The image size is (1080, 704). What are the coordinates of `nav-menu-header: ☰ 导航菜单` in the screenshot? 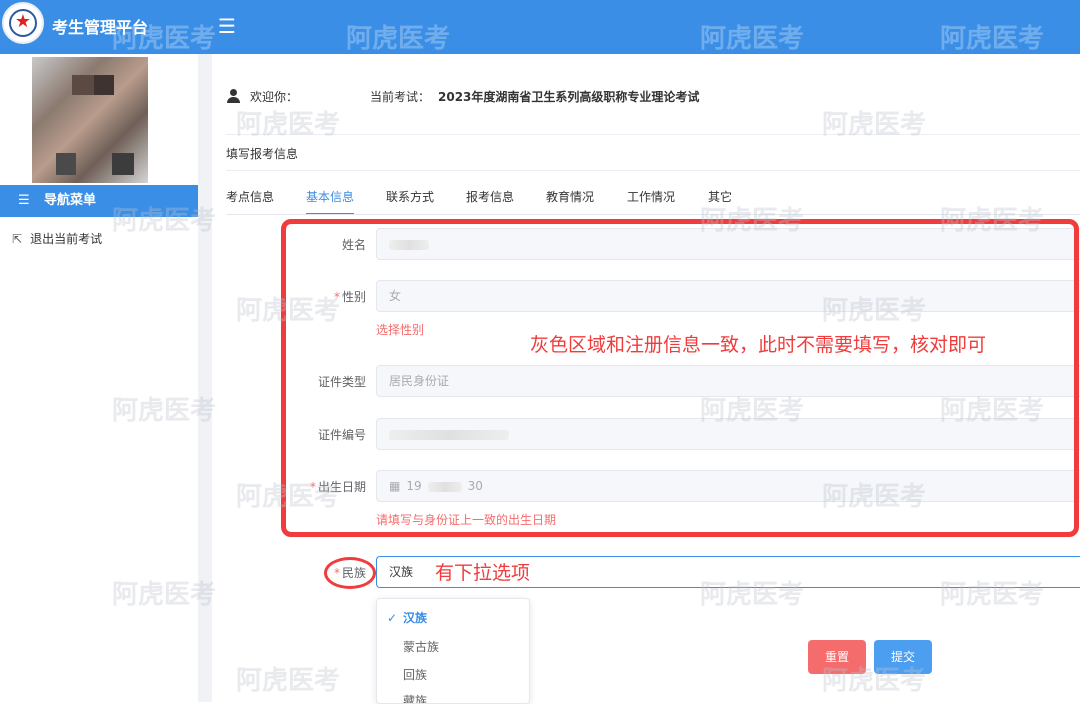 It's located at (99, 201).